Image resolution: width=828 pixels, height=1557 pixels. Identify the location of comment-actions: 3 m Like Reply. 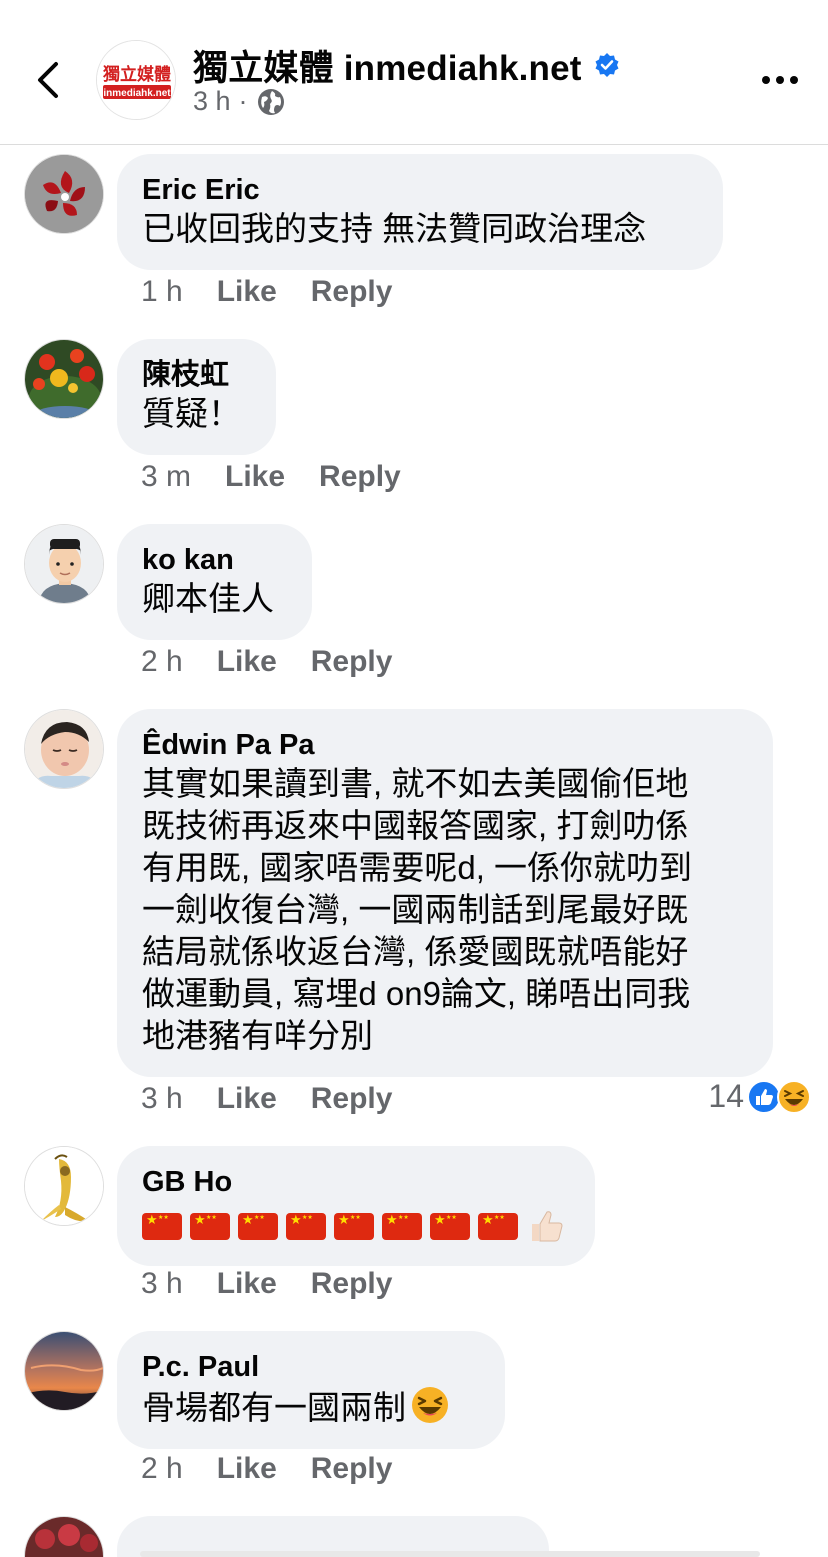
(271, 477).